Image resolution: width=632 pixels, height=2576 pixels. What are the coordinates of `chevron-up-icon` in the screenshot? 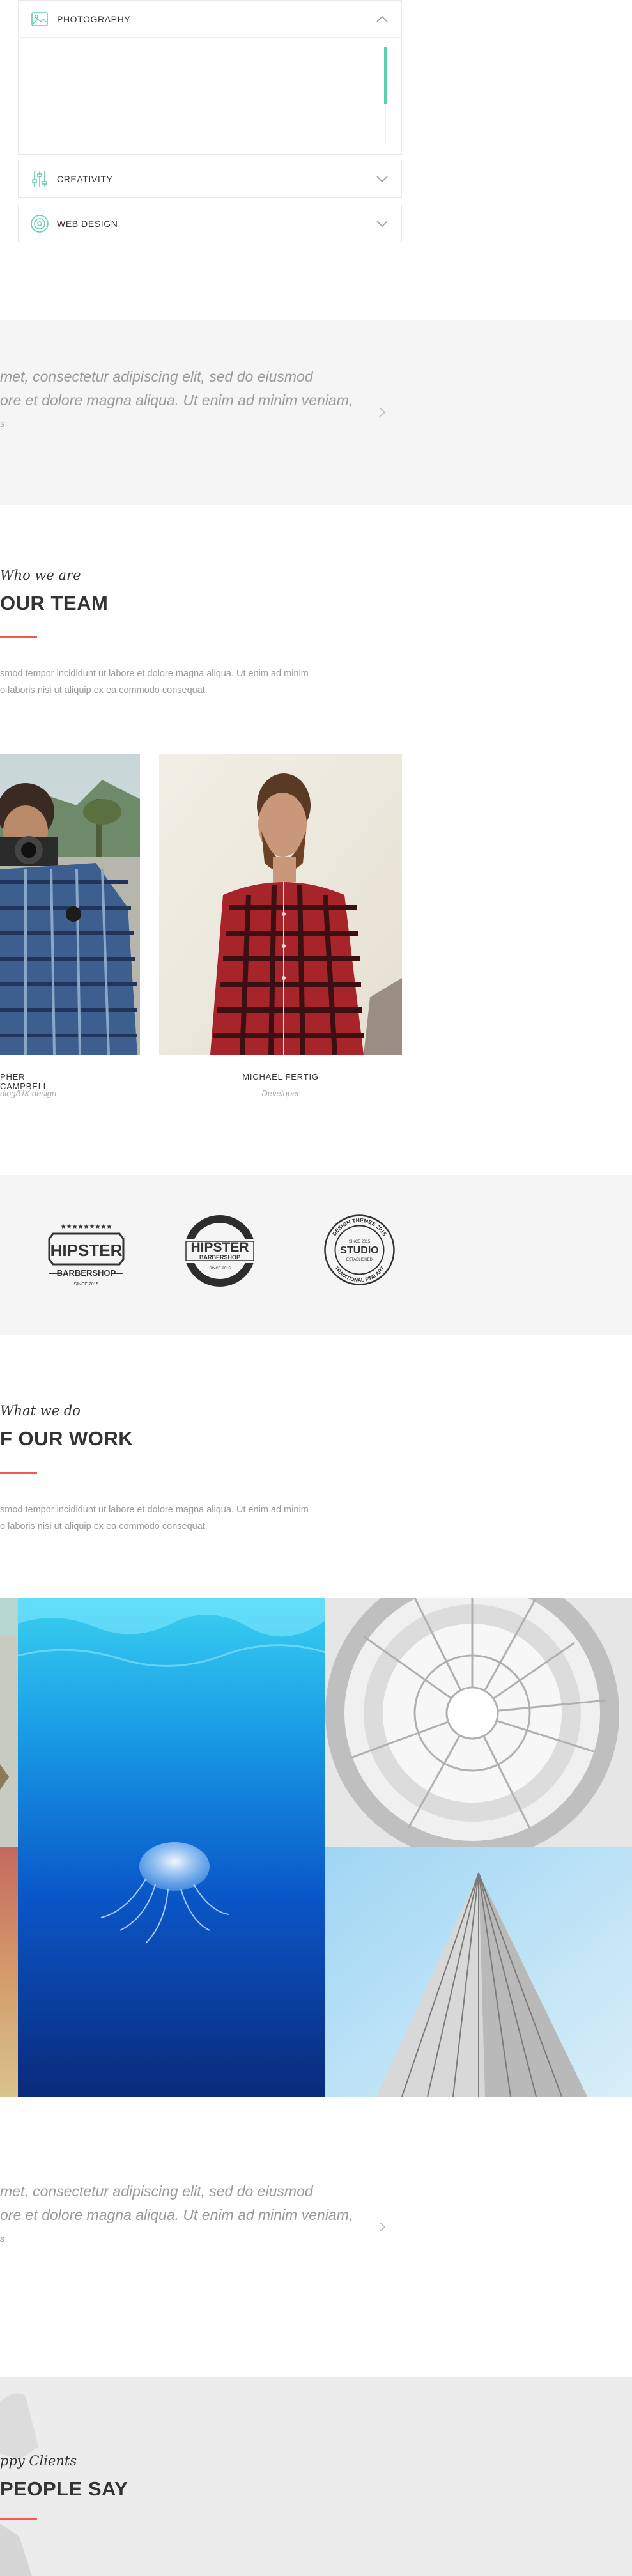 It's located at (382, 19).